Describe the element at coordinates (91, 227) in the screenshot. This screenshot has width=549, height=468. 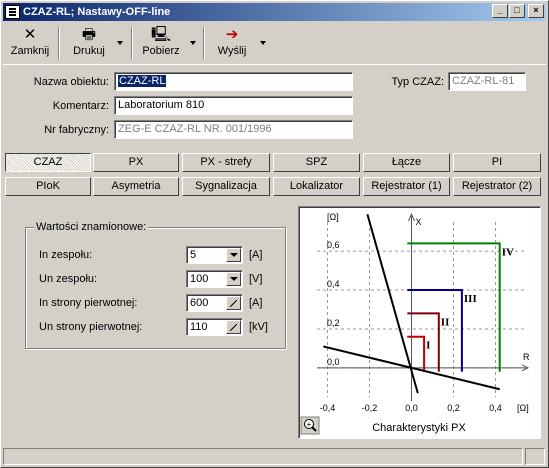
I see `ratings-group-title: Wartości znamionowe:` at that location.